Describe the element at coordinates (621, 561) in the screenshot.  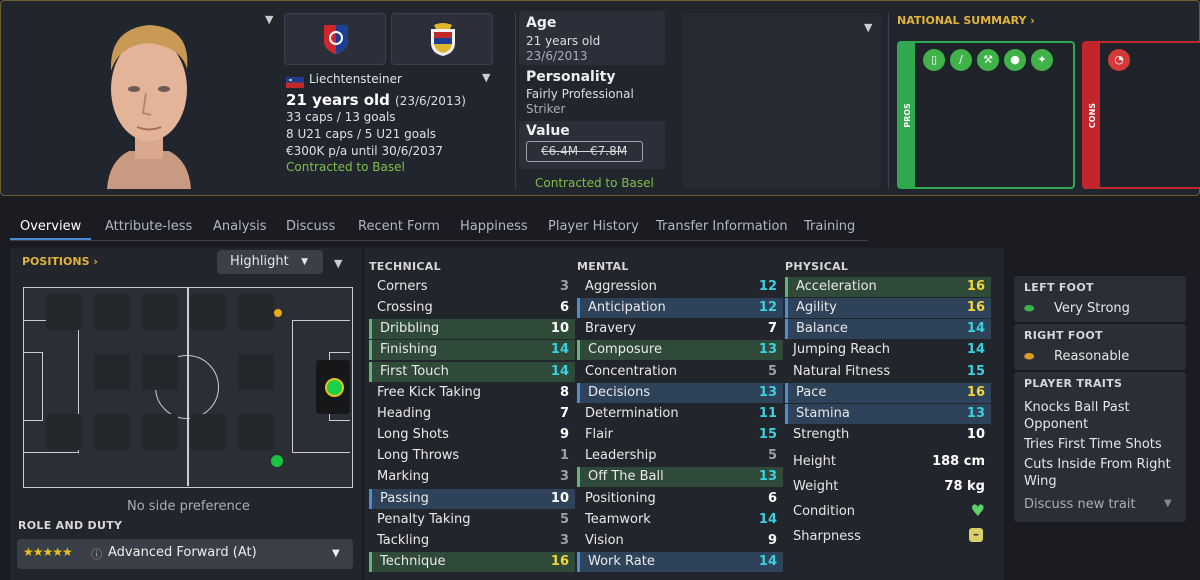
I see `attribute-name: Work Rate` at that location.